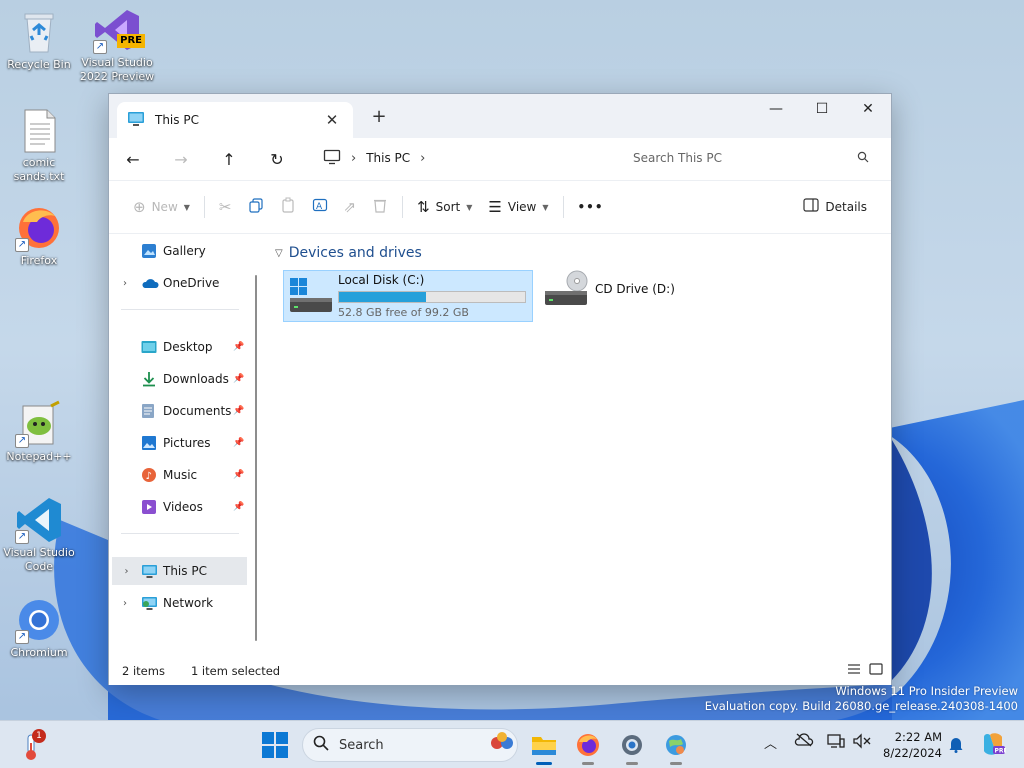  What do you see at coordinates (178, 251) in the screenshot?
I see `sidebar-item-gallery: Gallery` at bounding box center [178, 251].